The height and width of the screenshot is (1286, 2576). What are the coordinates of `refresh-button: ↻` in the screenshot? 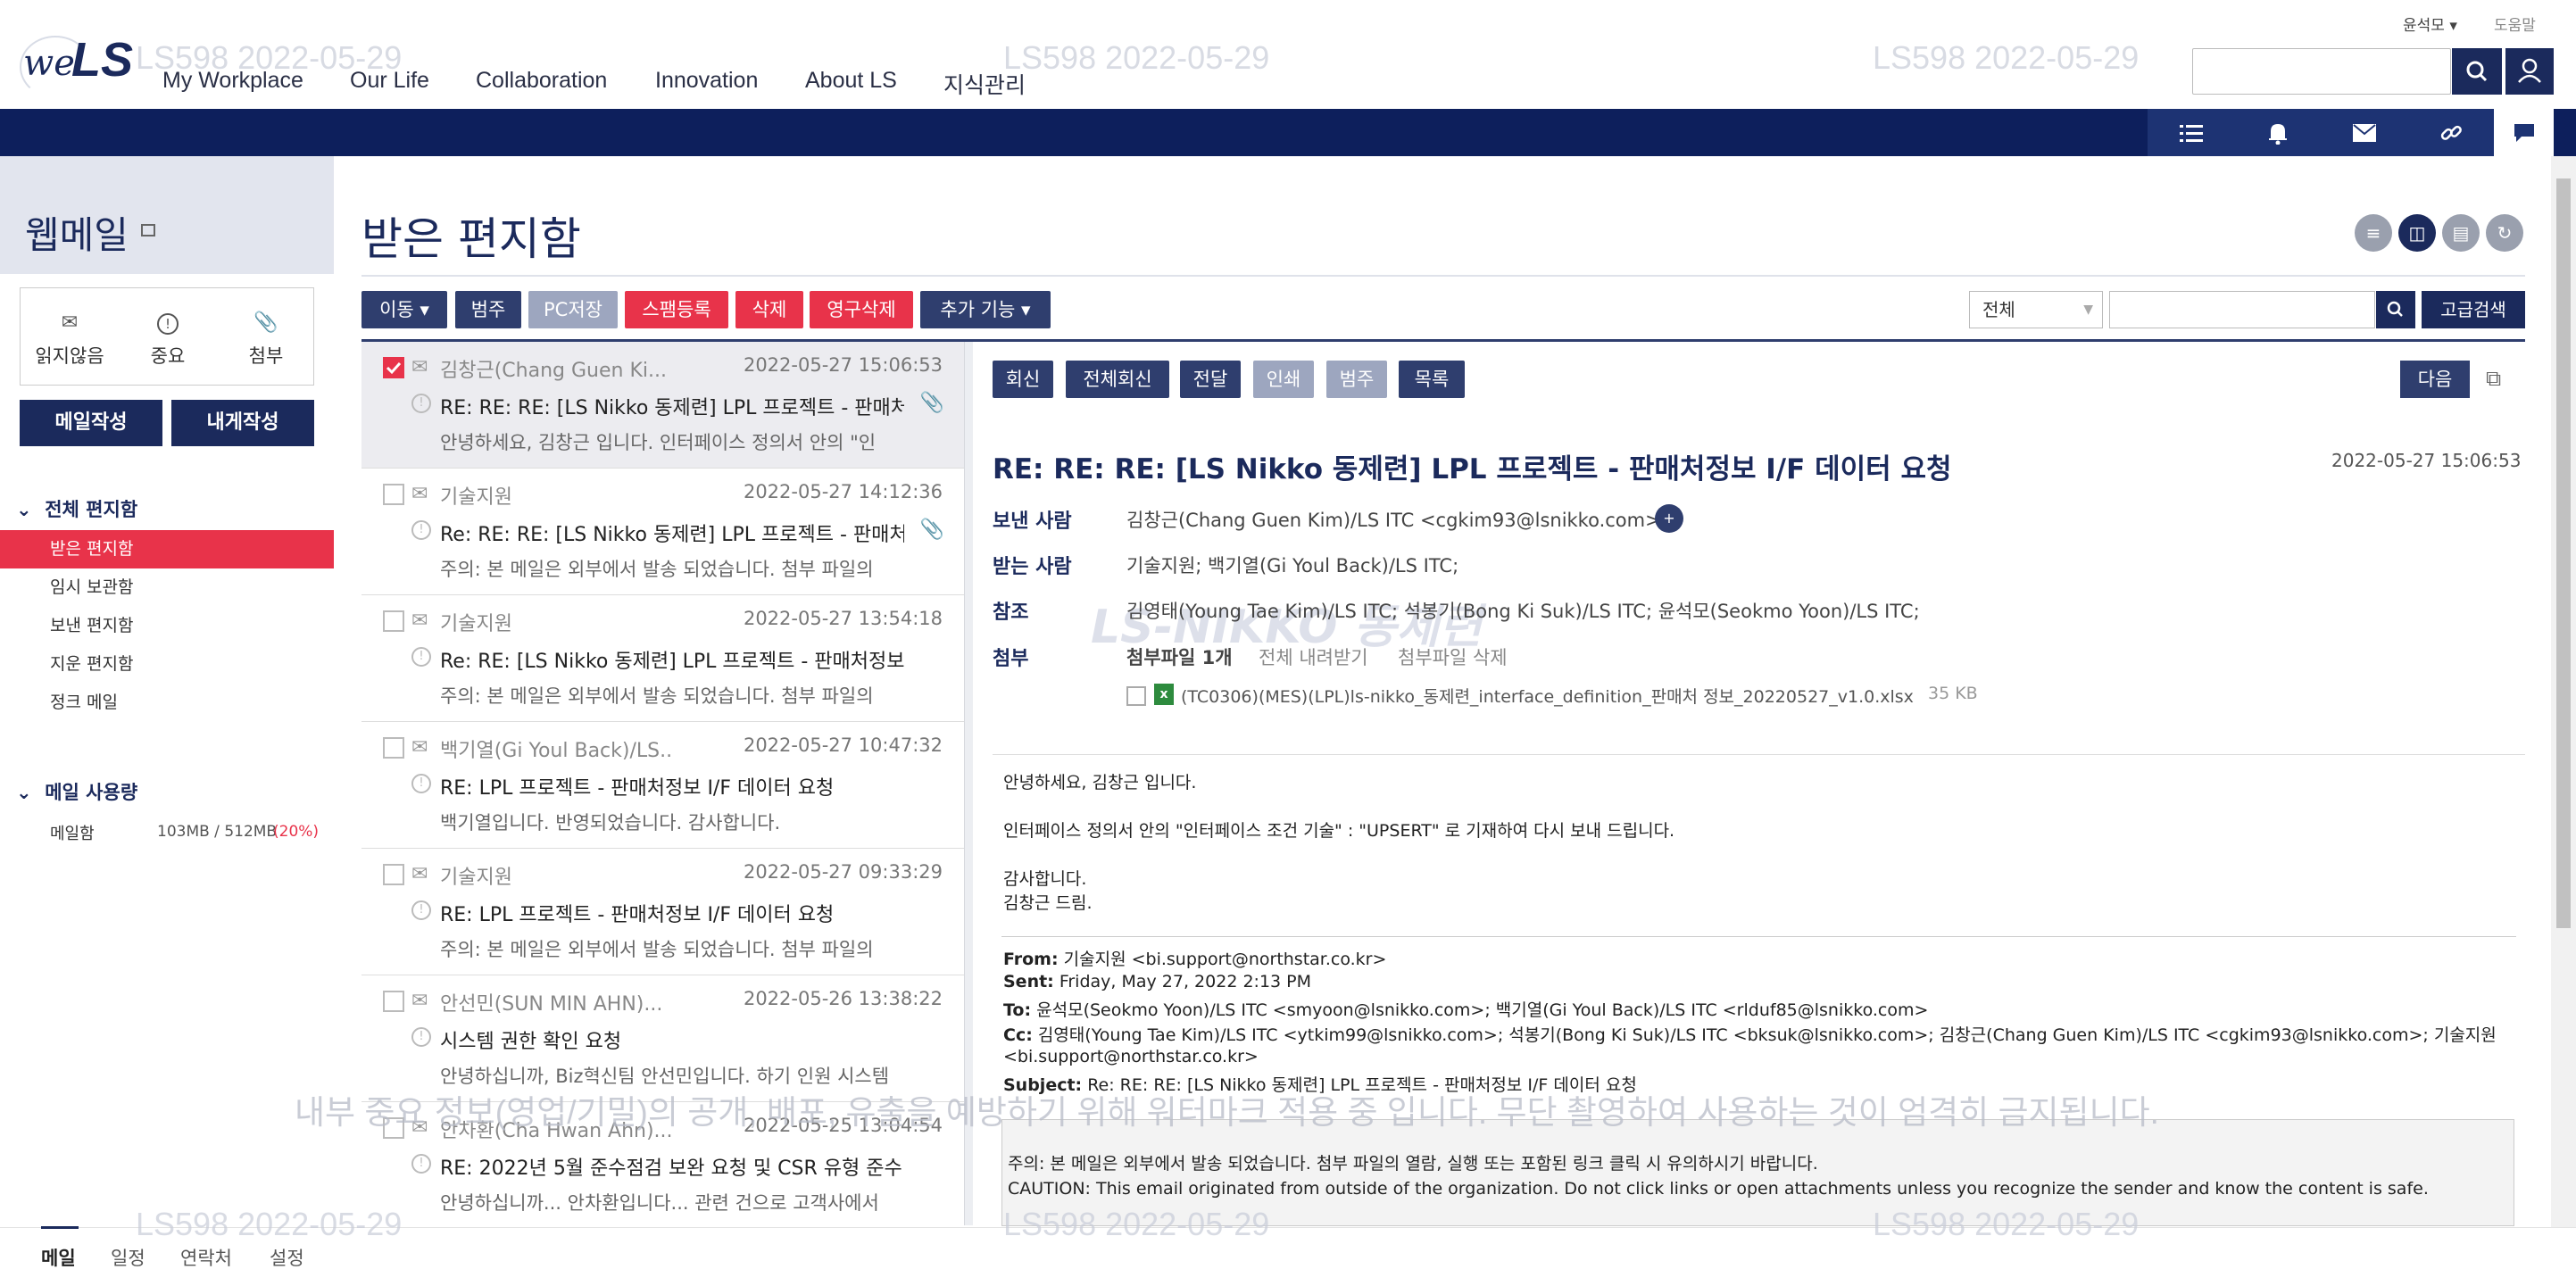 It's located at (2505, 233).